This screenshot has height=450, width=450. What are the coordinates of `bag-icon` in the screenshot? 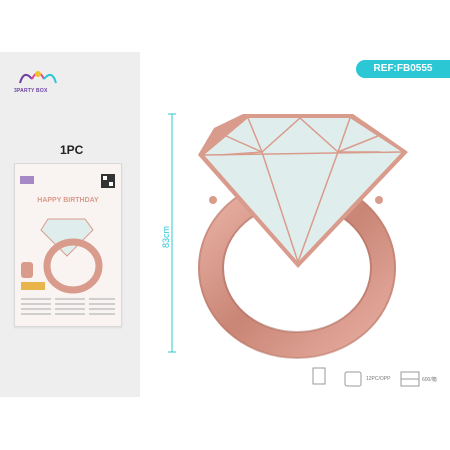 It's located at (353, 379).